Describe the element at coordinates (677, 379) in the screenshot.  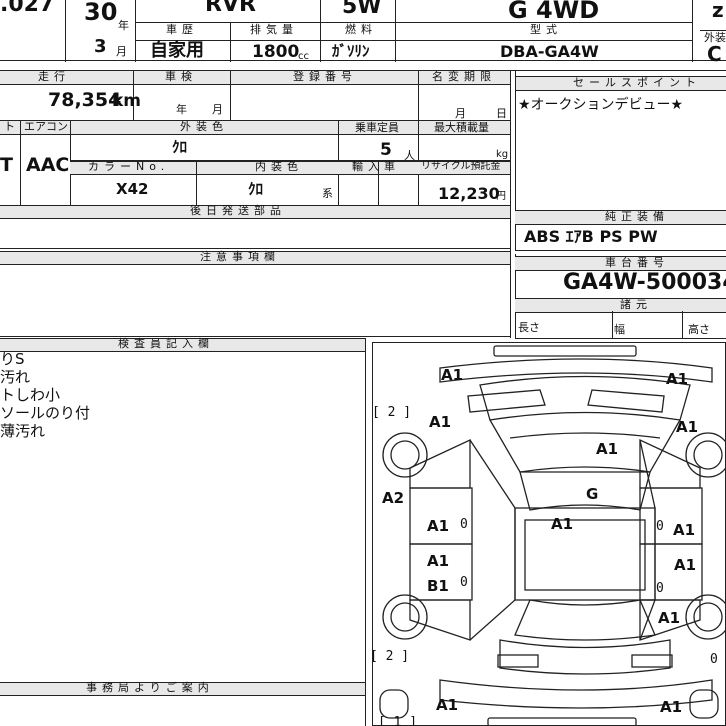
I see `damage-mark-front-bumper-right: A1` at that location.